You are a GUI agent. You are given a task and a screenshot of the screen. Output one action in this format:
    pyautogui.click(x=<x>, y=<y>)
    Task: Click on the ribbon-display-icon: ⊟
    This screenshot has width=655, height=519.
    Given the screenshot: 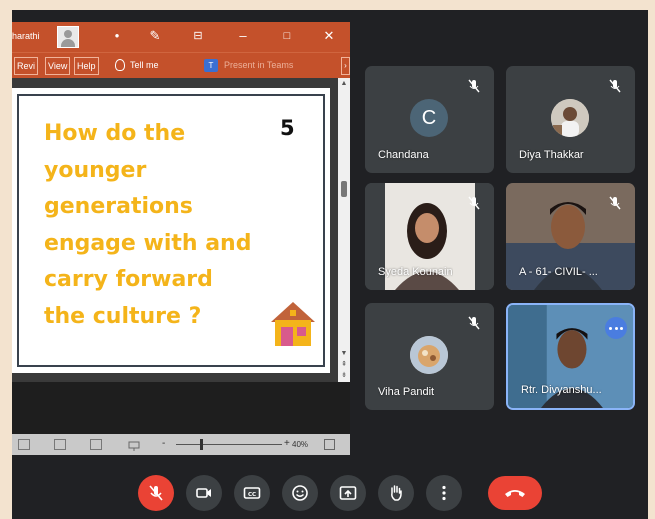 What is the action you would take?
    pyautogui.click(x=198, y=36)
    